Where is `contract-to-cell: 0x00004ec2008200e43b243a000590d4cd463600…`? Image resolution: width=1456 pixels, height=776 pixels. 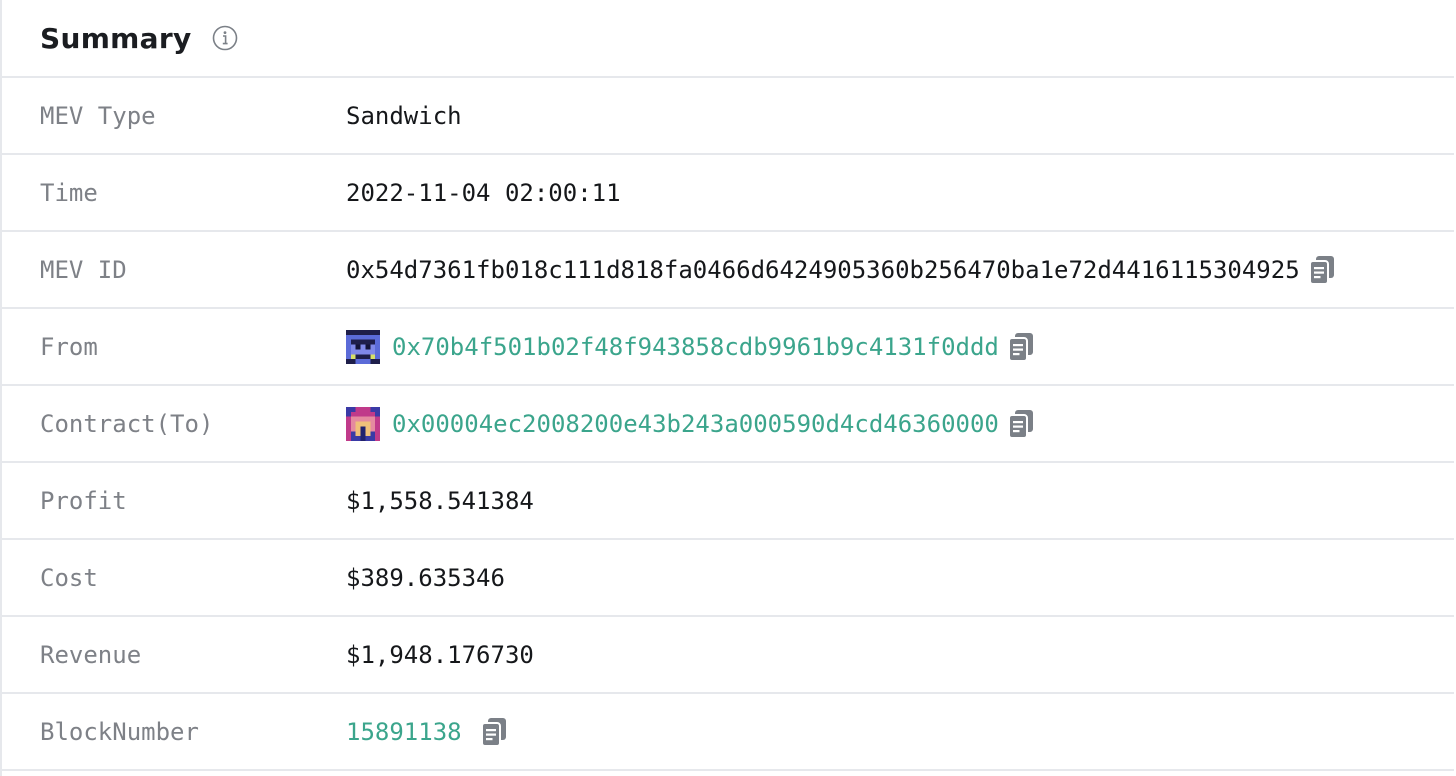
contract-to-cell: 0x00004ec2008200e43b243a000590d4cd463600… is located at coordinates (900, 423).